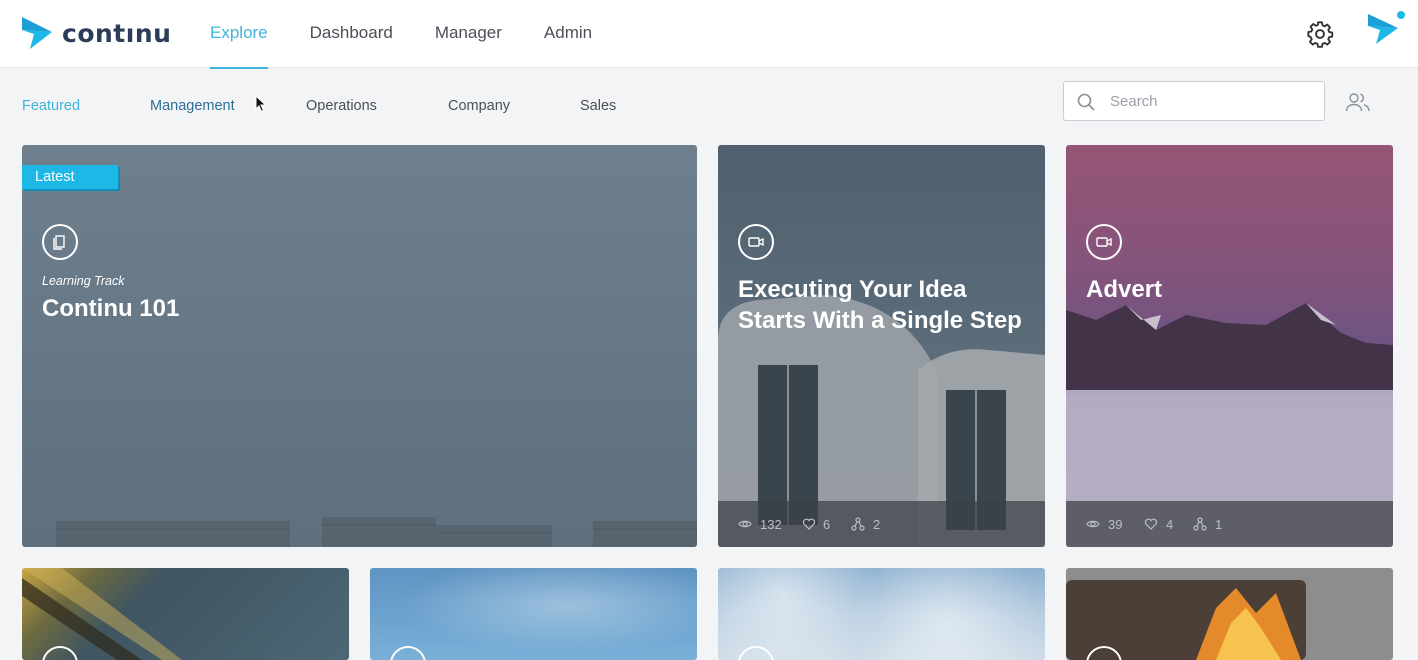 The width and height of the screenshot is (1418, 660). I want to click on mouse-cursor-icon, so click(261, 104).